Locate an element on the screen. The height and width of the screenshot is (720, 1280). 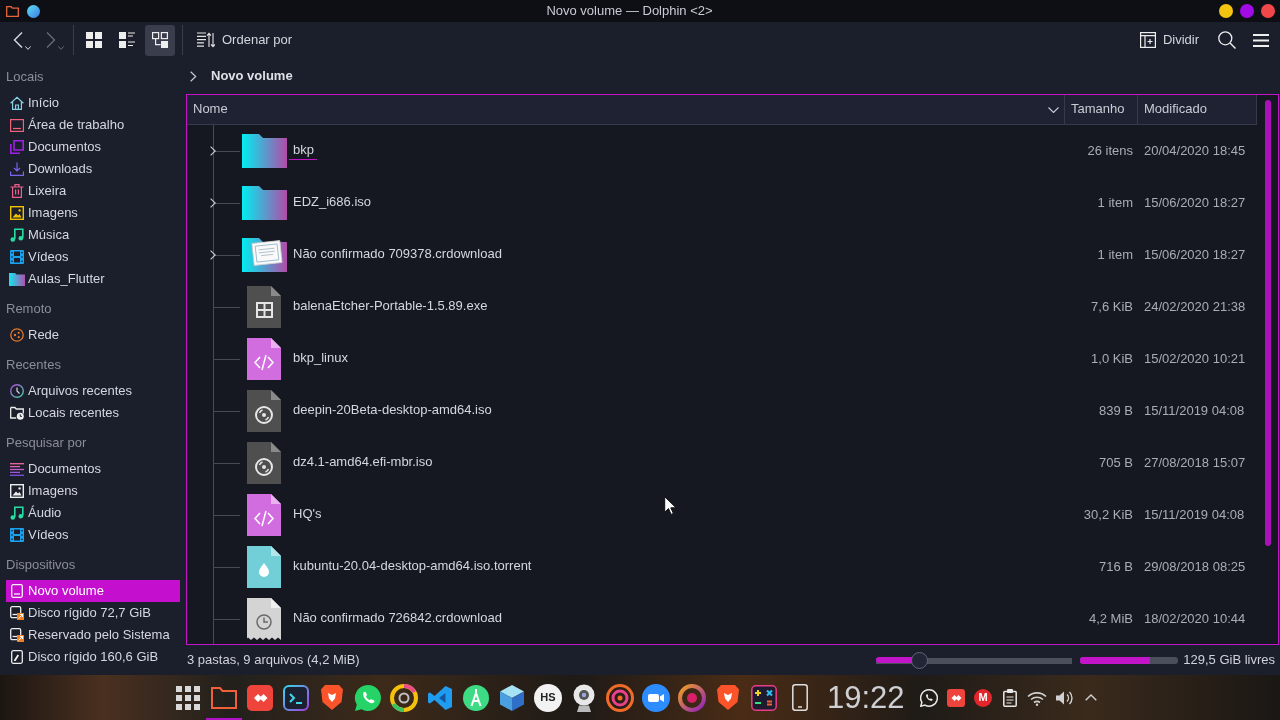
sidebar-item: Arquivos recentes is located at coordinates (93, 391).